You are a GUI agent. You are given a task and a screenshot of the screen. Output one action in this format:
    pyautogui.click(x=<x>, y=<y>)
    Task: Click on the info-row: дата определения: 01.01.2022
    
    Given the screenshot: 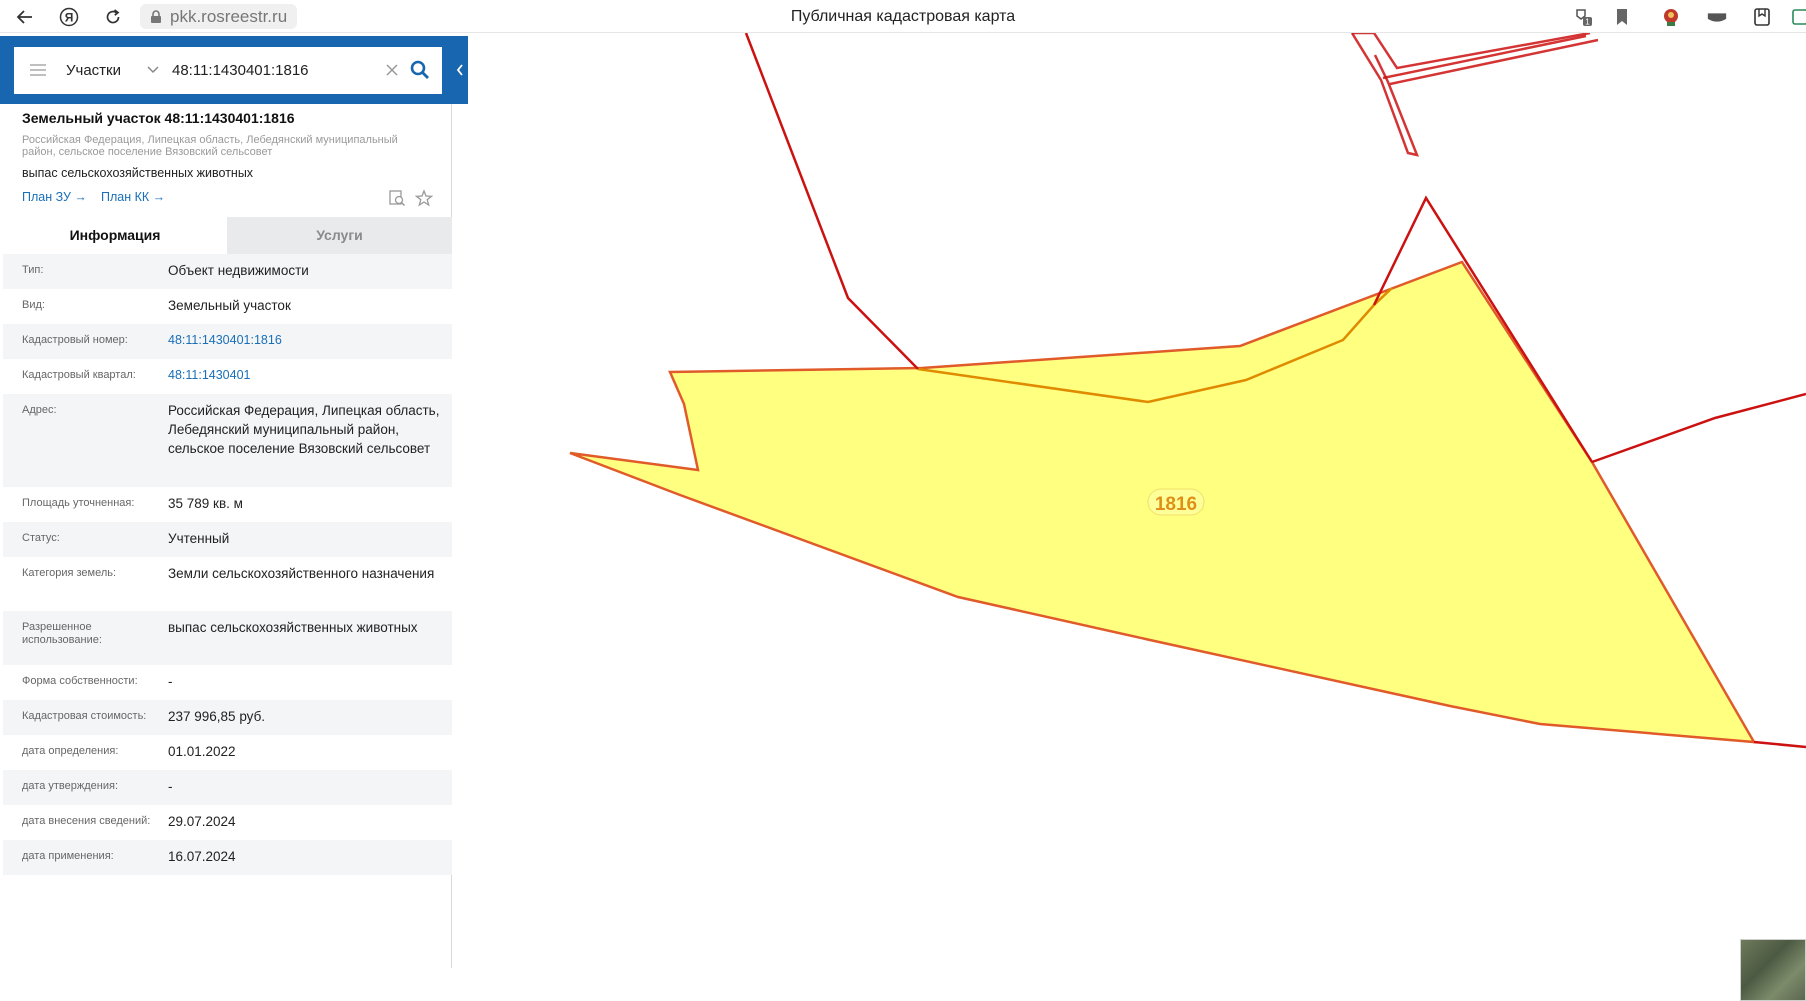 What is the action you would take?
    pyautogui.click(x=227, y=752)
    